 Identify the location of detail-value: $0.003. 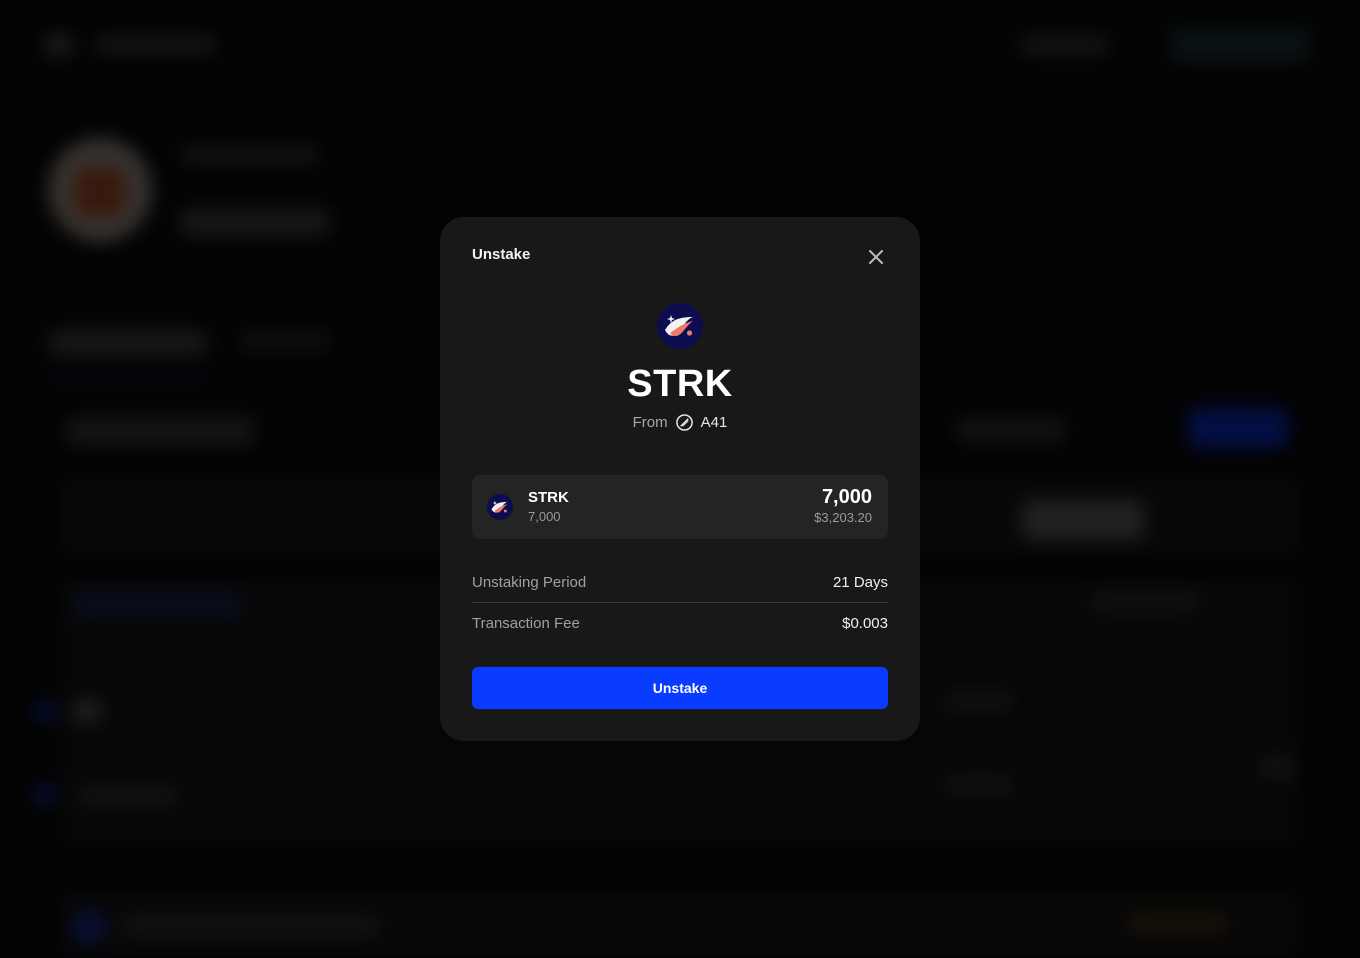
(865, 623).